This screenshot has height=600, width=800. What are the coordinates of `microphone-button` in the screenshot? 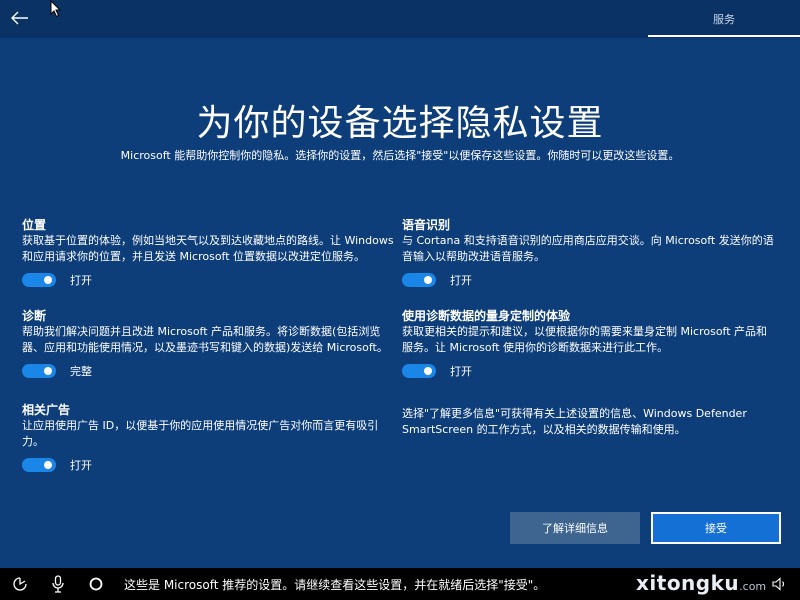 It's located at (58, 584).